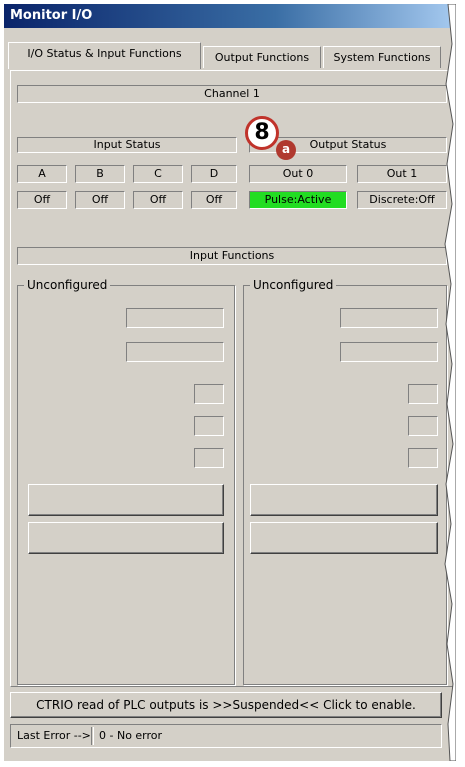 The height and width of the screenshot is (767, 465). What do you see at coordinates (286, 150) in the screenshot?
I see `callout-letter-badge: a` at bounding box center [286, 150].